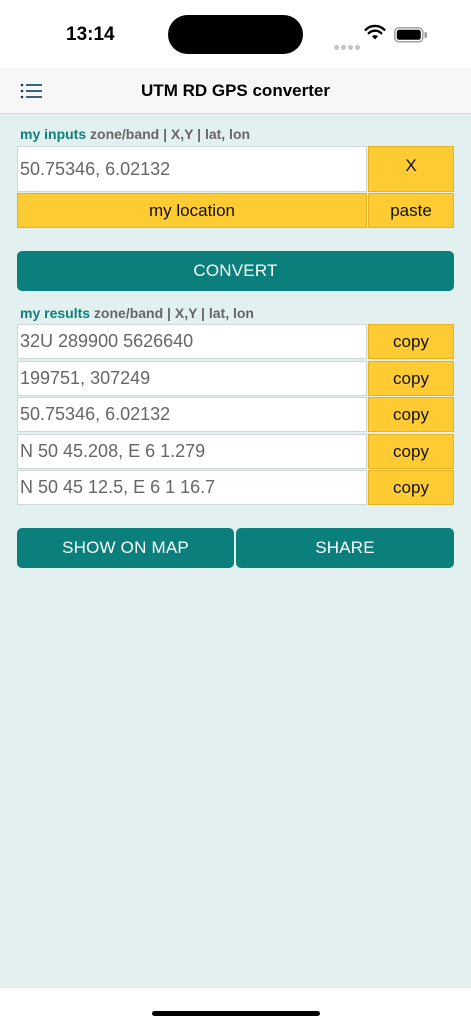  Describe the element at coordinates (192, 487) in the screenshot. I see `result-dms: N 50 45 12.5, E 6 1 16.7` at that location.